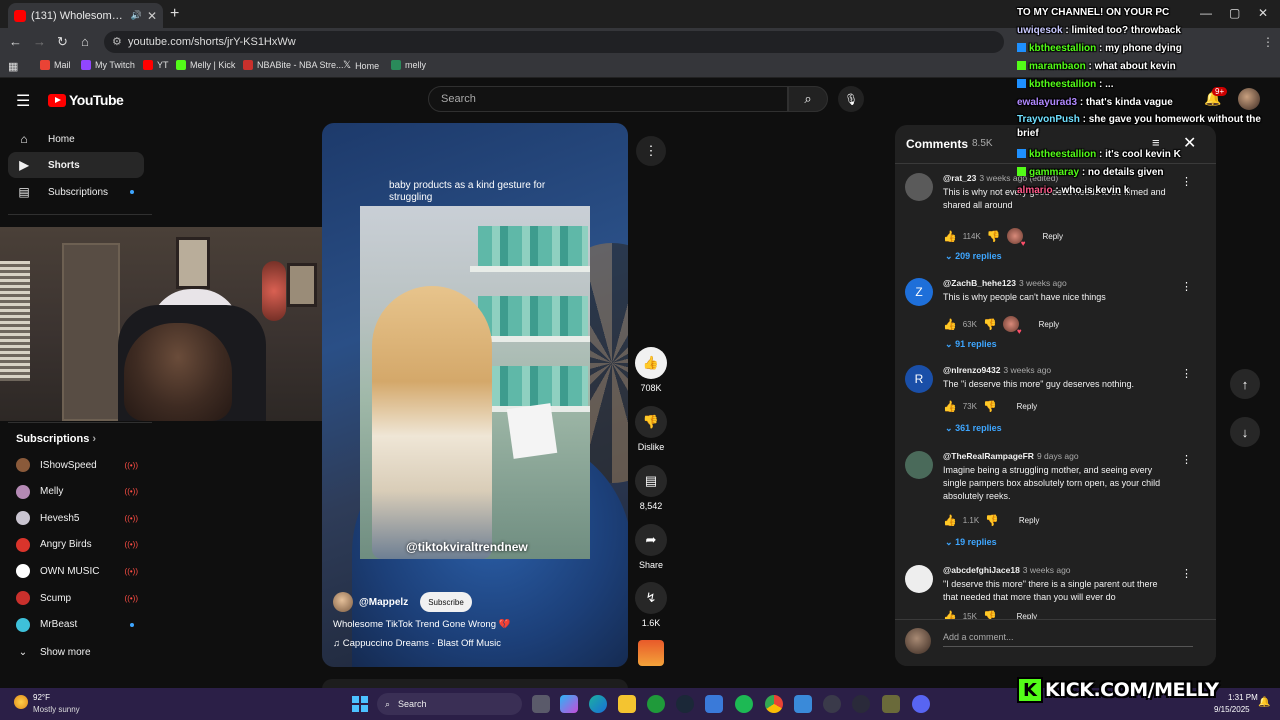  Describe the element at coordinates (1245, 384) in the screenshot. I see `previous-short-button: ↑` at that location.